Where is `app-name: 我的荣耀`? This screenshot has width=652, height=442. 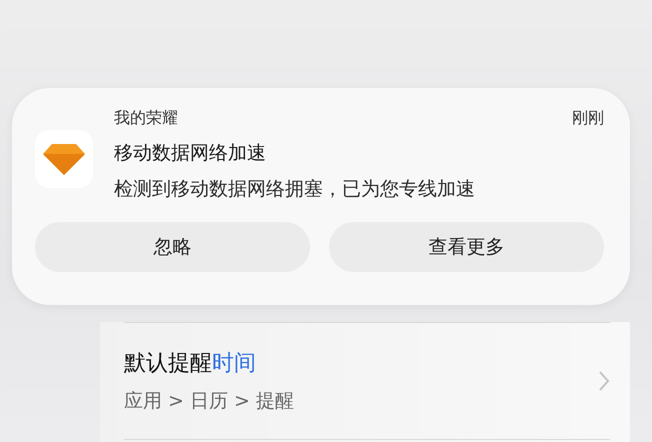
app-name: 我的荣耀 is located at coordinates (146, 118).